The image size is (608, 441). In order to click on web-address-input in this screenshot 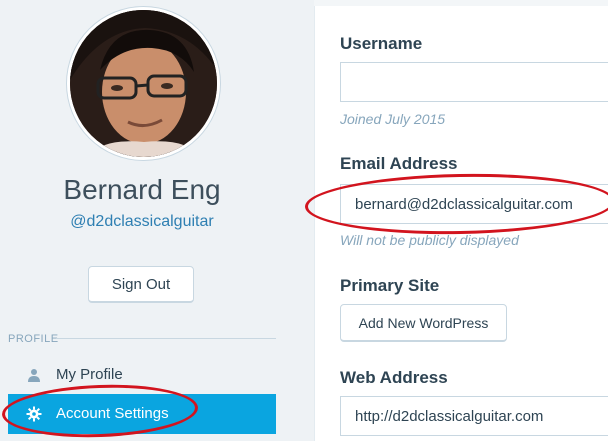, I will do `click(474, 416)`.